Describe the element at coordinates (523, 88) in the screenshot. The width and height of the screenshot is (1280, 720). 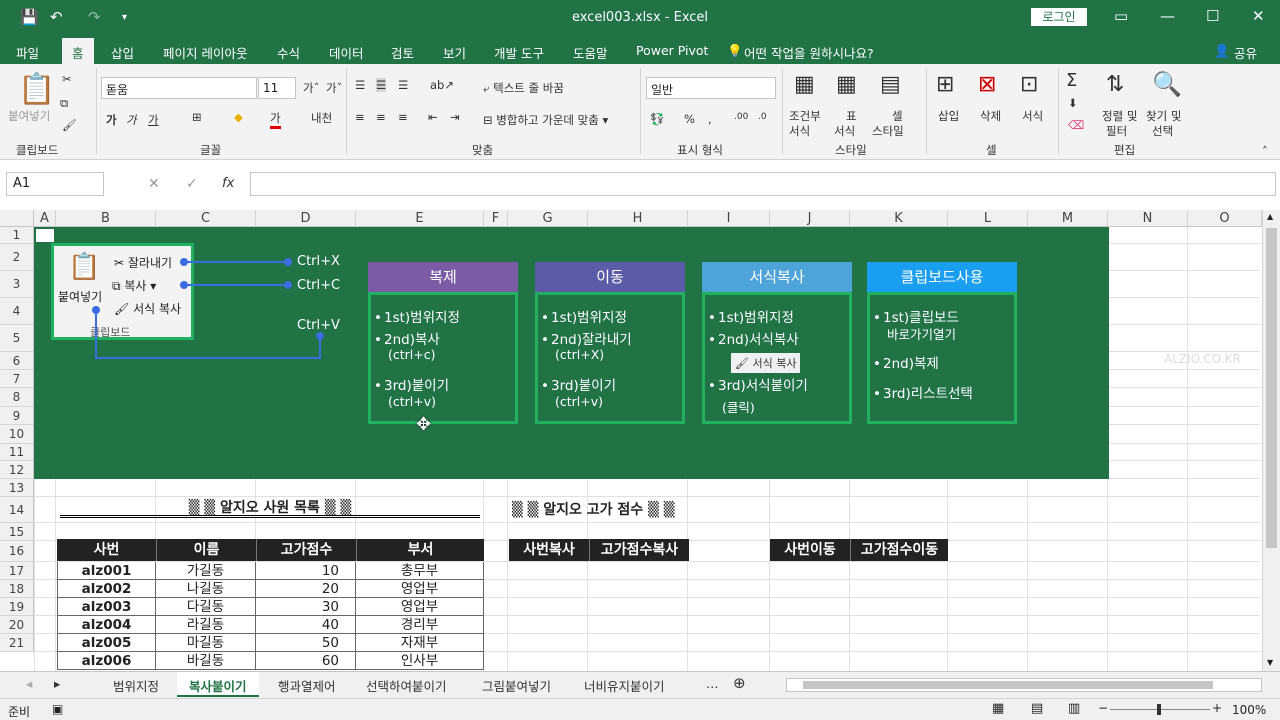
I see `wrap-text-button: ⤶ 텍스트 줄 바꿈` at that location.